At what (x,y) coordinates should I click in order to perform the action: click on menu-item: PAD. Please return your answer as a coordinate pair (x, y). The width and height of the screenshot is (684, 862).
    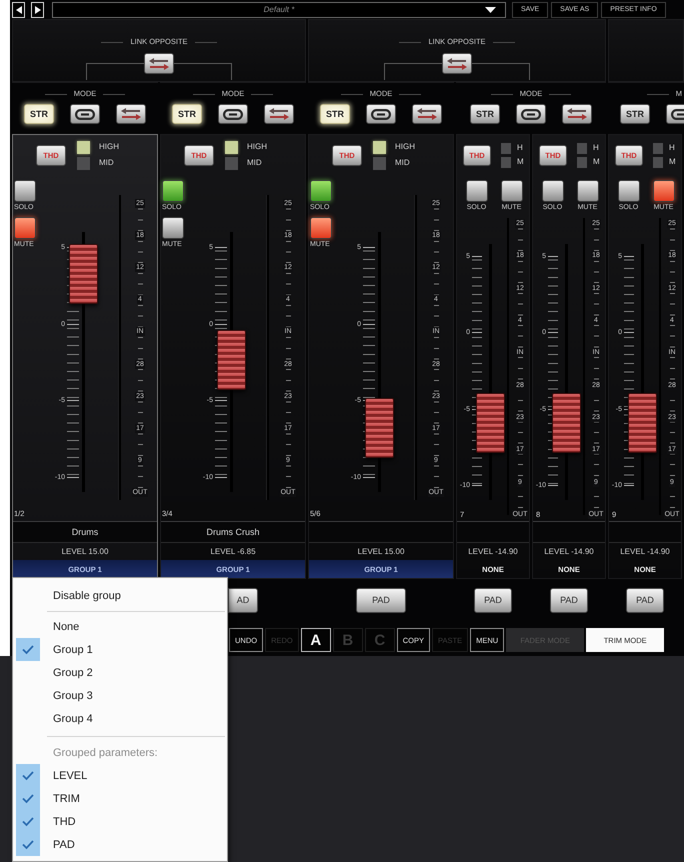
    Looking at the image, I should click on (120, 844).